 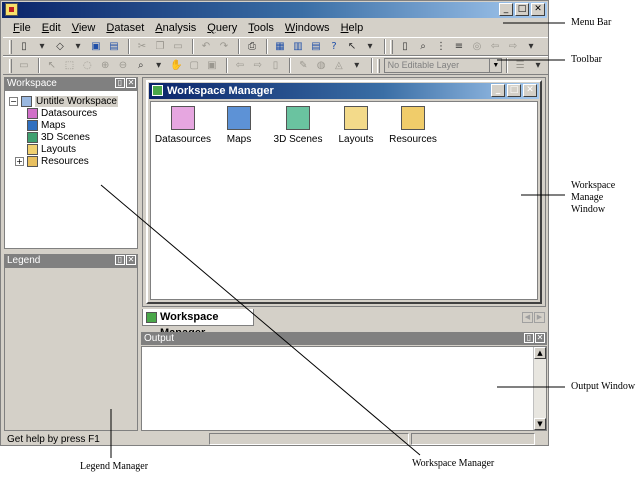 I want to click on annotation-line: Workspace, so click(x=593, y=185).